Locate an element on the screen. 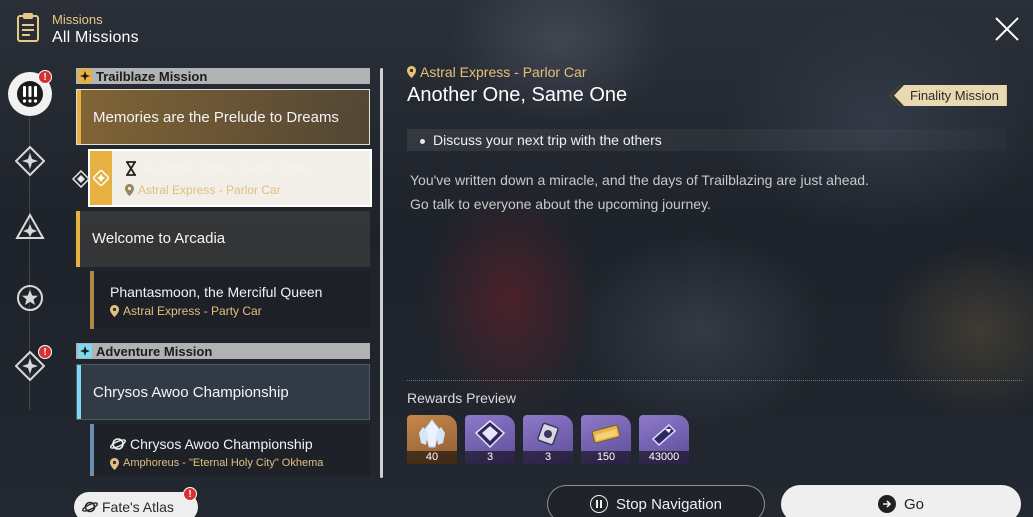 The image size is (1033, 517). sub-mission-title: Another One, Same One is located at coordinates (227, 168).